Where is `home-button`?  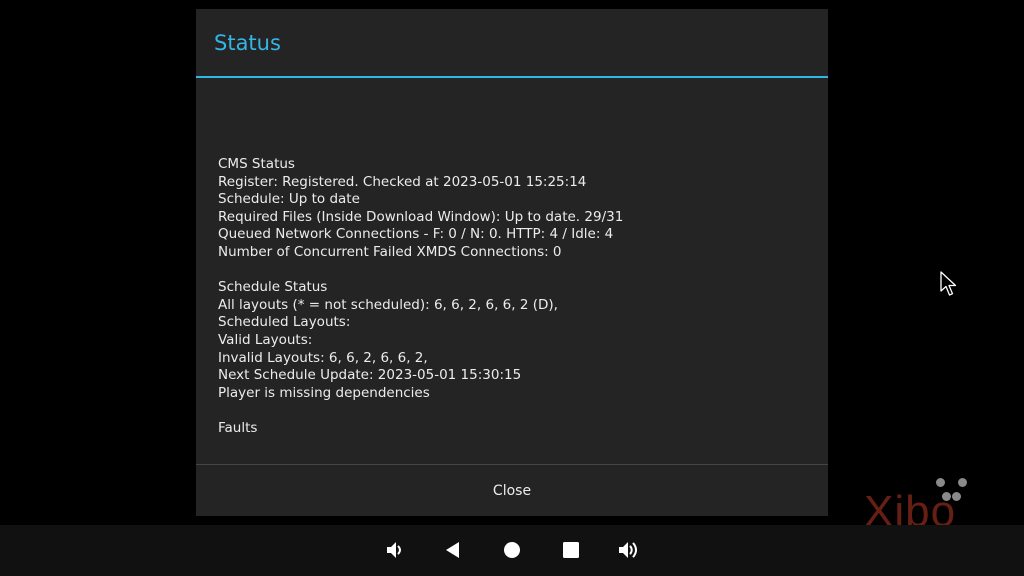 home-button is located at coordinates (512, 550).